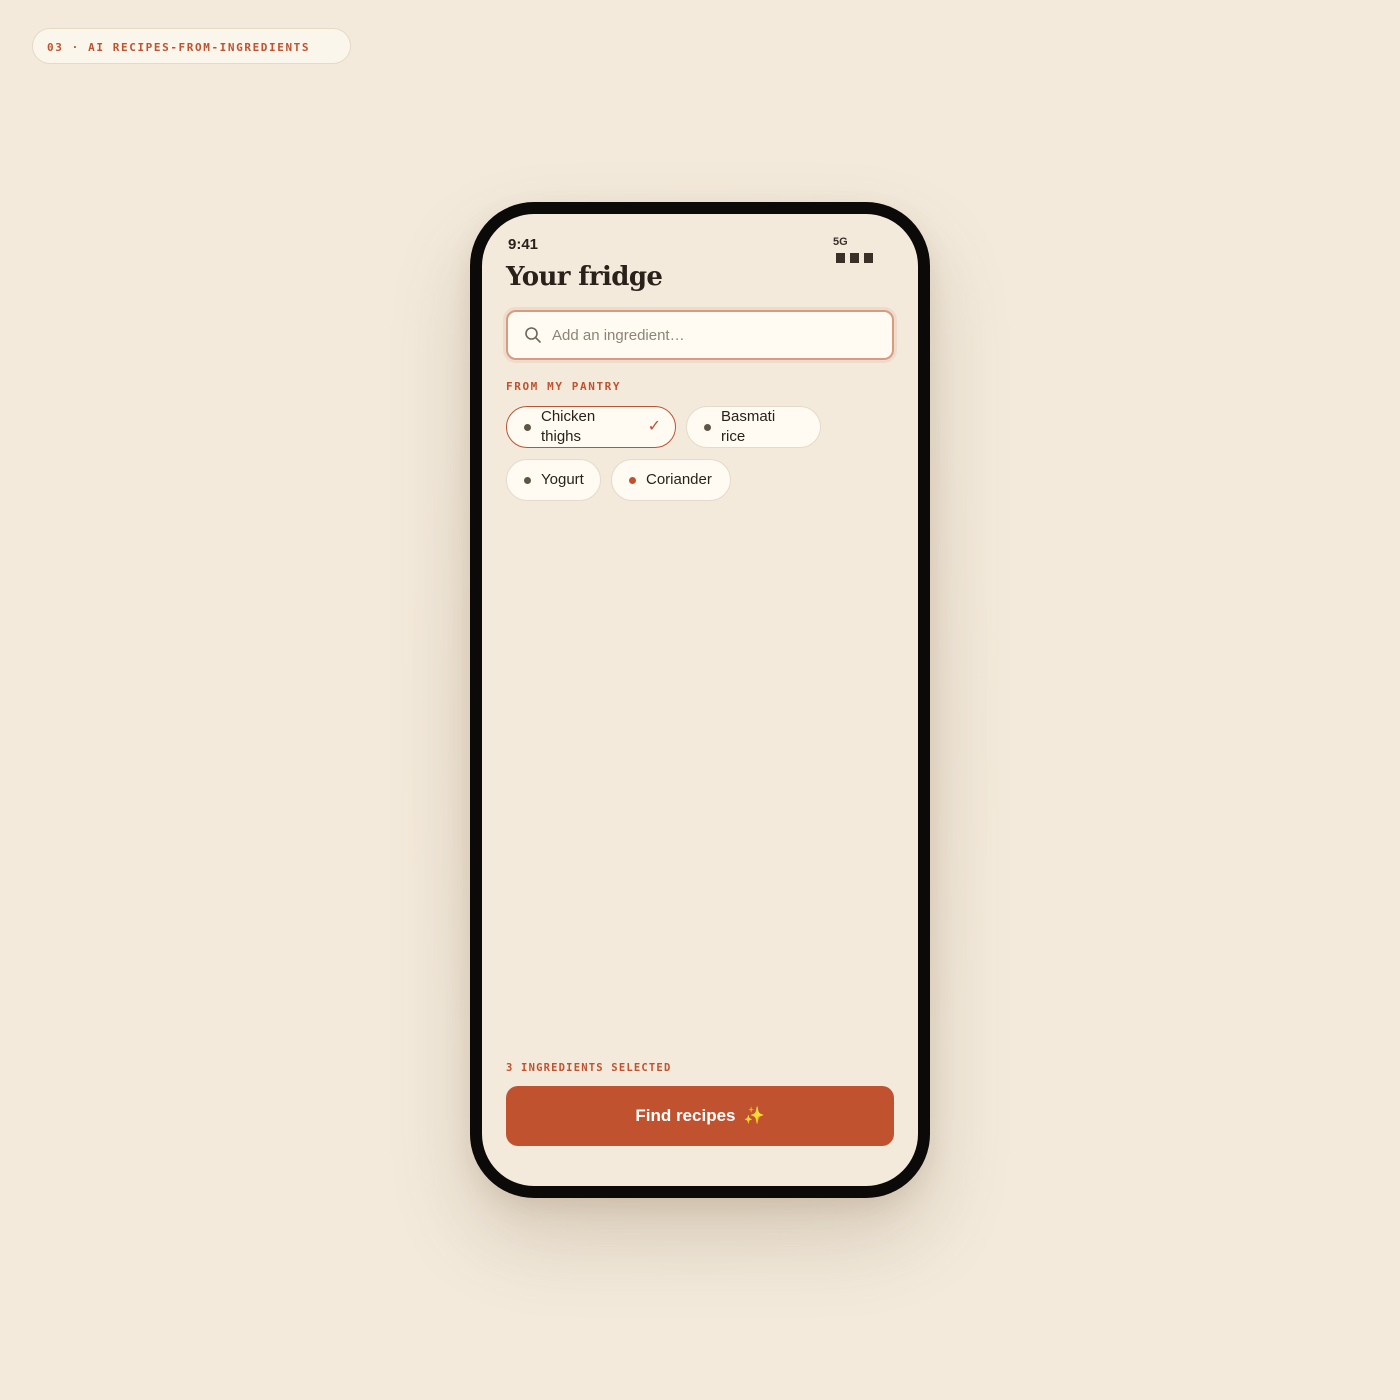  What do you see at coordinates (523, 244) in the screenshot?
I see `status-time: 9:41` at bounding box center [523, 244].